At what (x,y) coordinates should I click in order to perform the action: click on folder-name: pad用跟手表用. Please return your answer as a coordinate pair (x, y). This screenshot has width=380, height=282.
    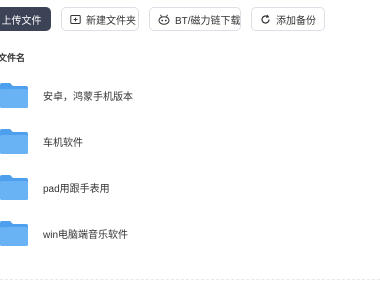
    Looking at the image, I should click on (76, 187).